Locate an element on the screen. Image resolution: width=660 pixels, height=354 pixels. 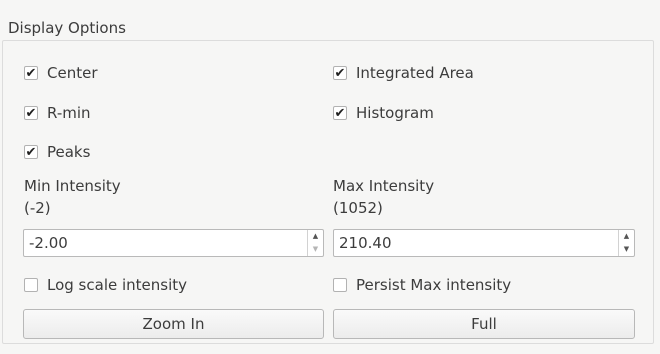
peaks-checkbox: ✔ Peaks is located at coordinates (57, 152).